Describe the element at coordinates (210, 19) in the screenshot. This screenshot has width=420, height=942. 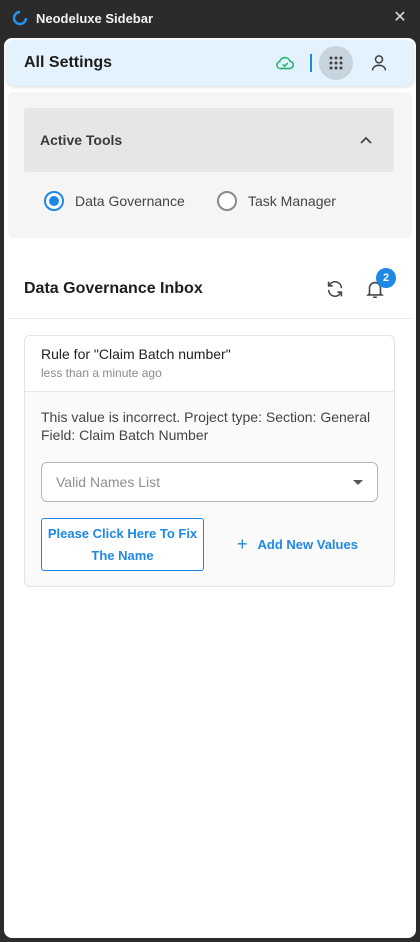
I see `title-bar: Neodeluxe Sidebar ✕` at that location.